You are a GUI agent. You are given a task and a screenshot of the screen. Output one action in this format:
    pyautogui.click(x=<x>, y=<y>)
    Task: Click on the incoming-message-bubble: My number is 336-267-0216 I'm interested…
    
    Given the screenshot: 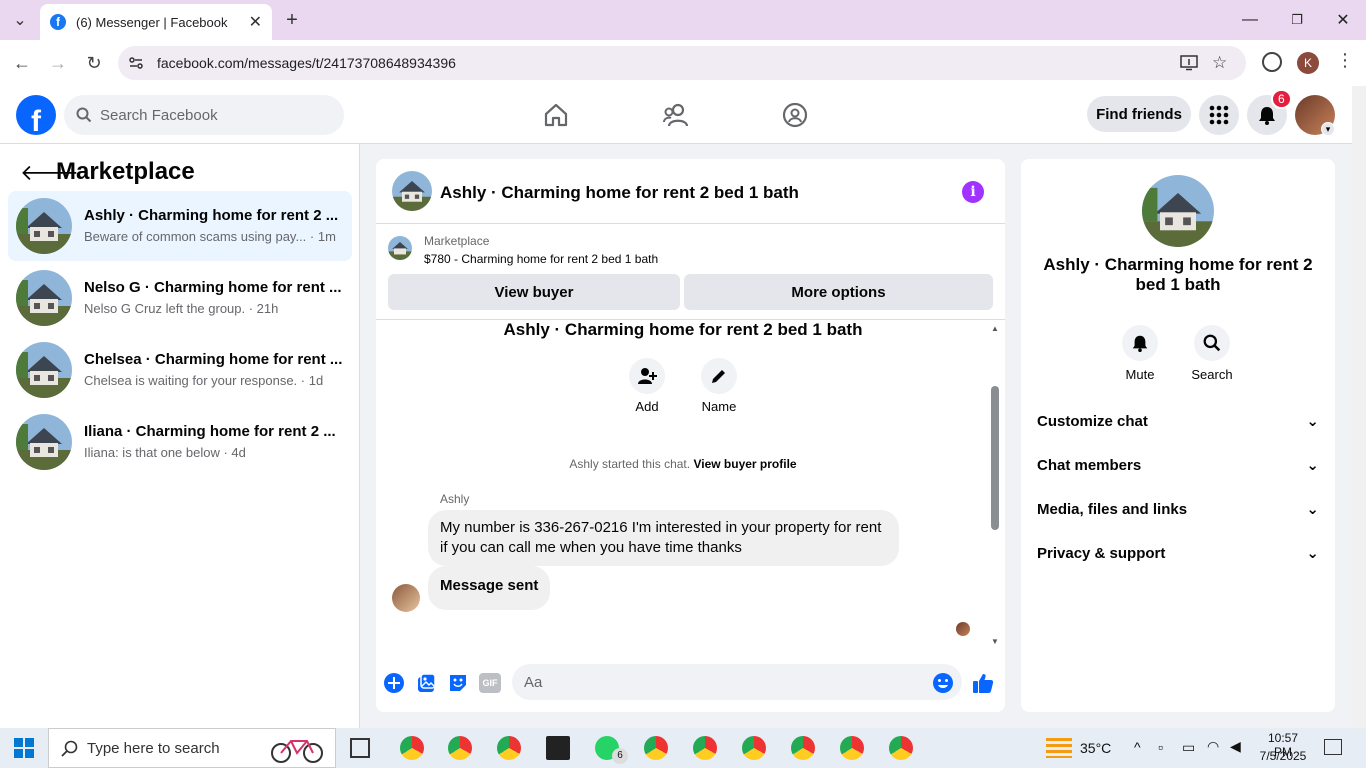 What is the action you would take?
    pyautogui.click(x=663, y=538)
    